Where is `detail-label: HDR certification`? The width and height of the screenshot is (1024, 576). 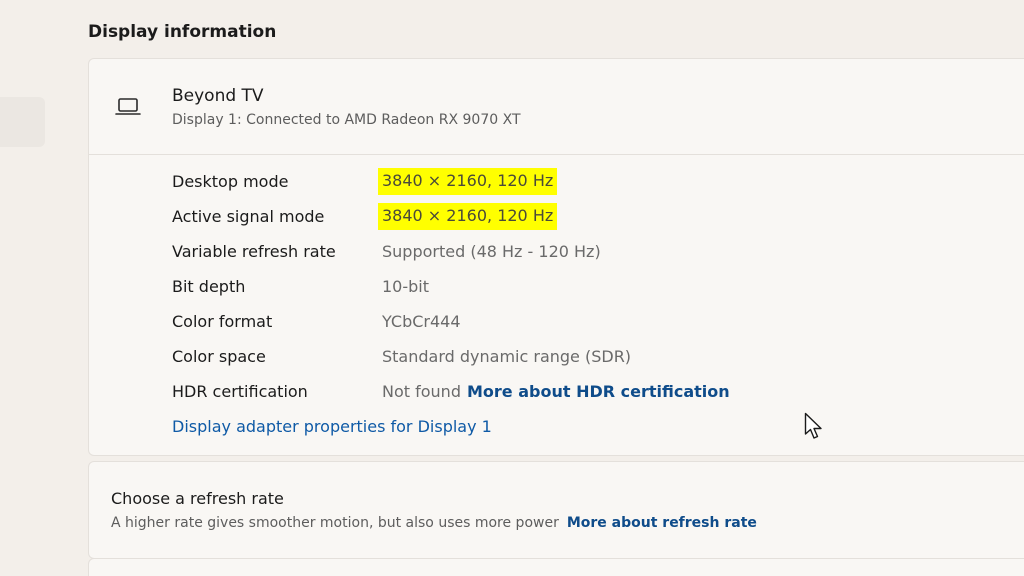 detail-label: HDR certification is located at coordinates (240, 391).